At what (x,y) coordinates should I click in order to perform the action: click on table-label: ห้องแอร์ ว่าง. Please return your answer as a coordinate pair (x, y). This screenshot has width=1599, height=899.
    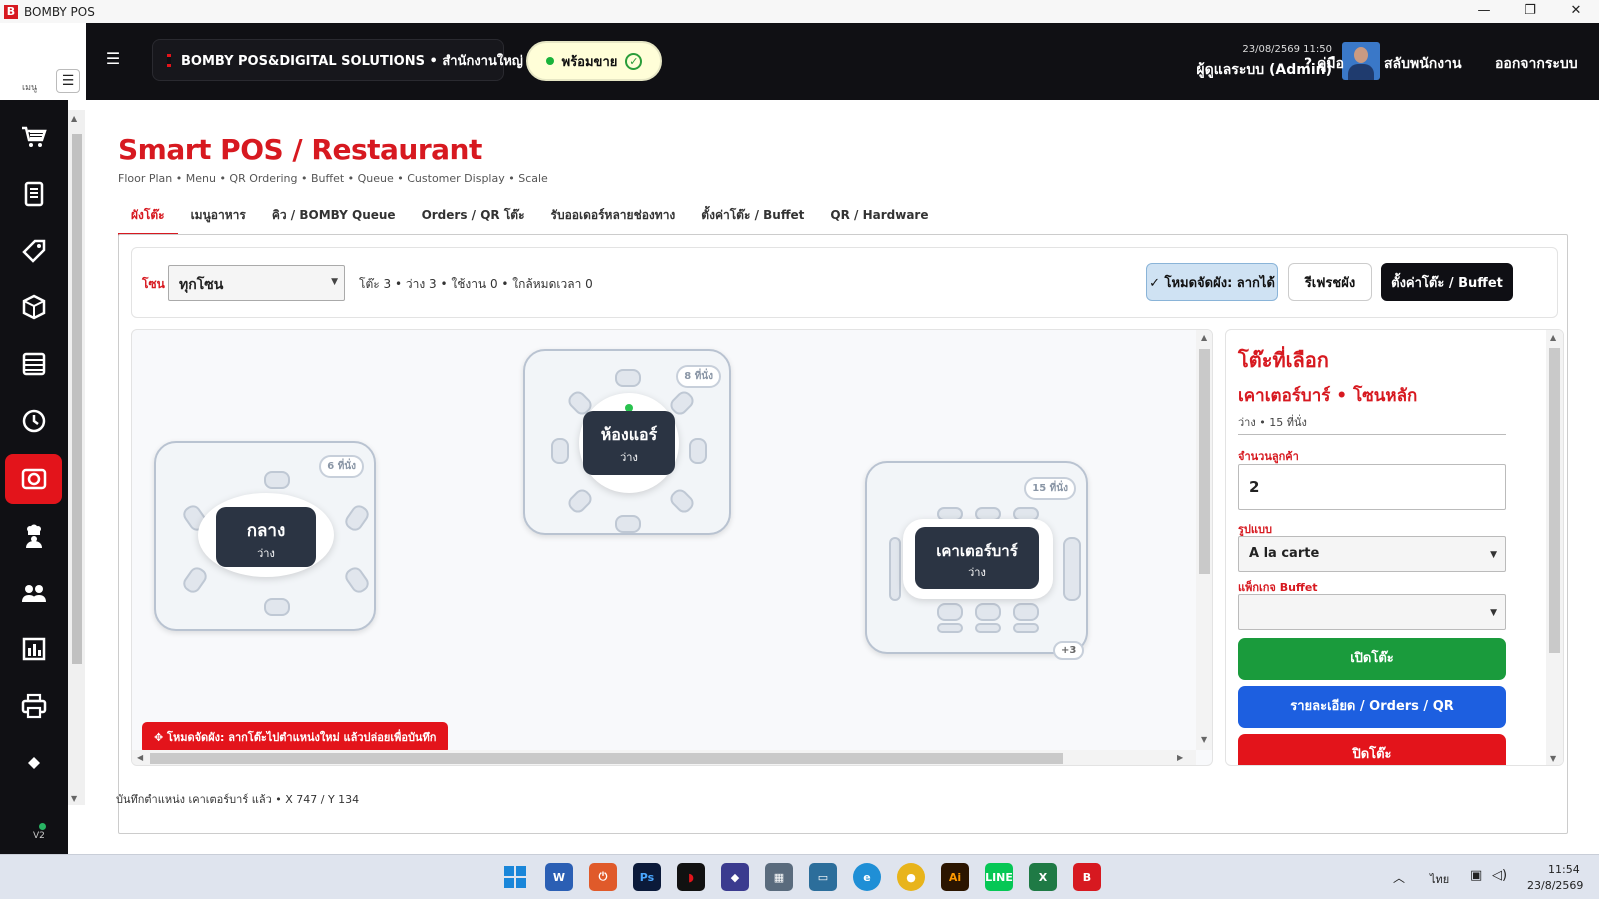
    Looking at the image, I should click on (629, 443).